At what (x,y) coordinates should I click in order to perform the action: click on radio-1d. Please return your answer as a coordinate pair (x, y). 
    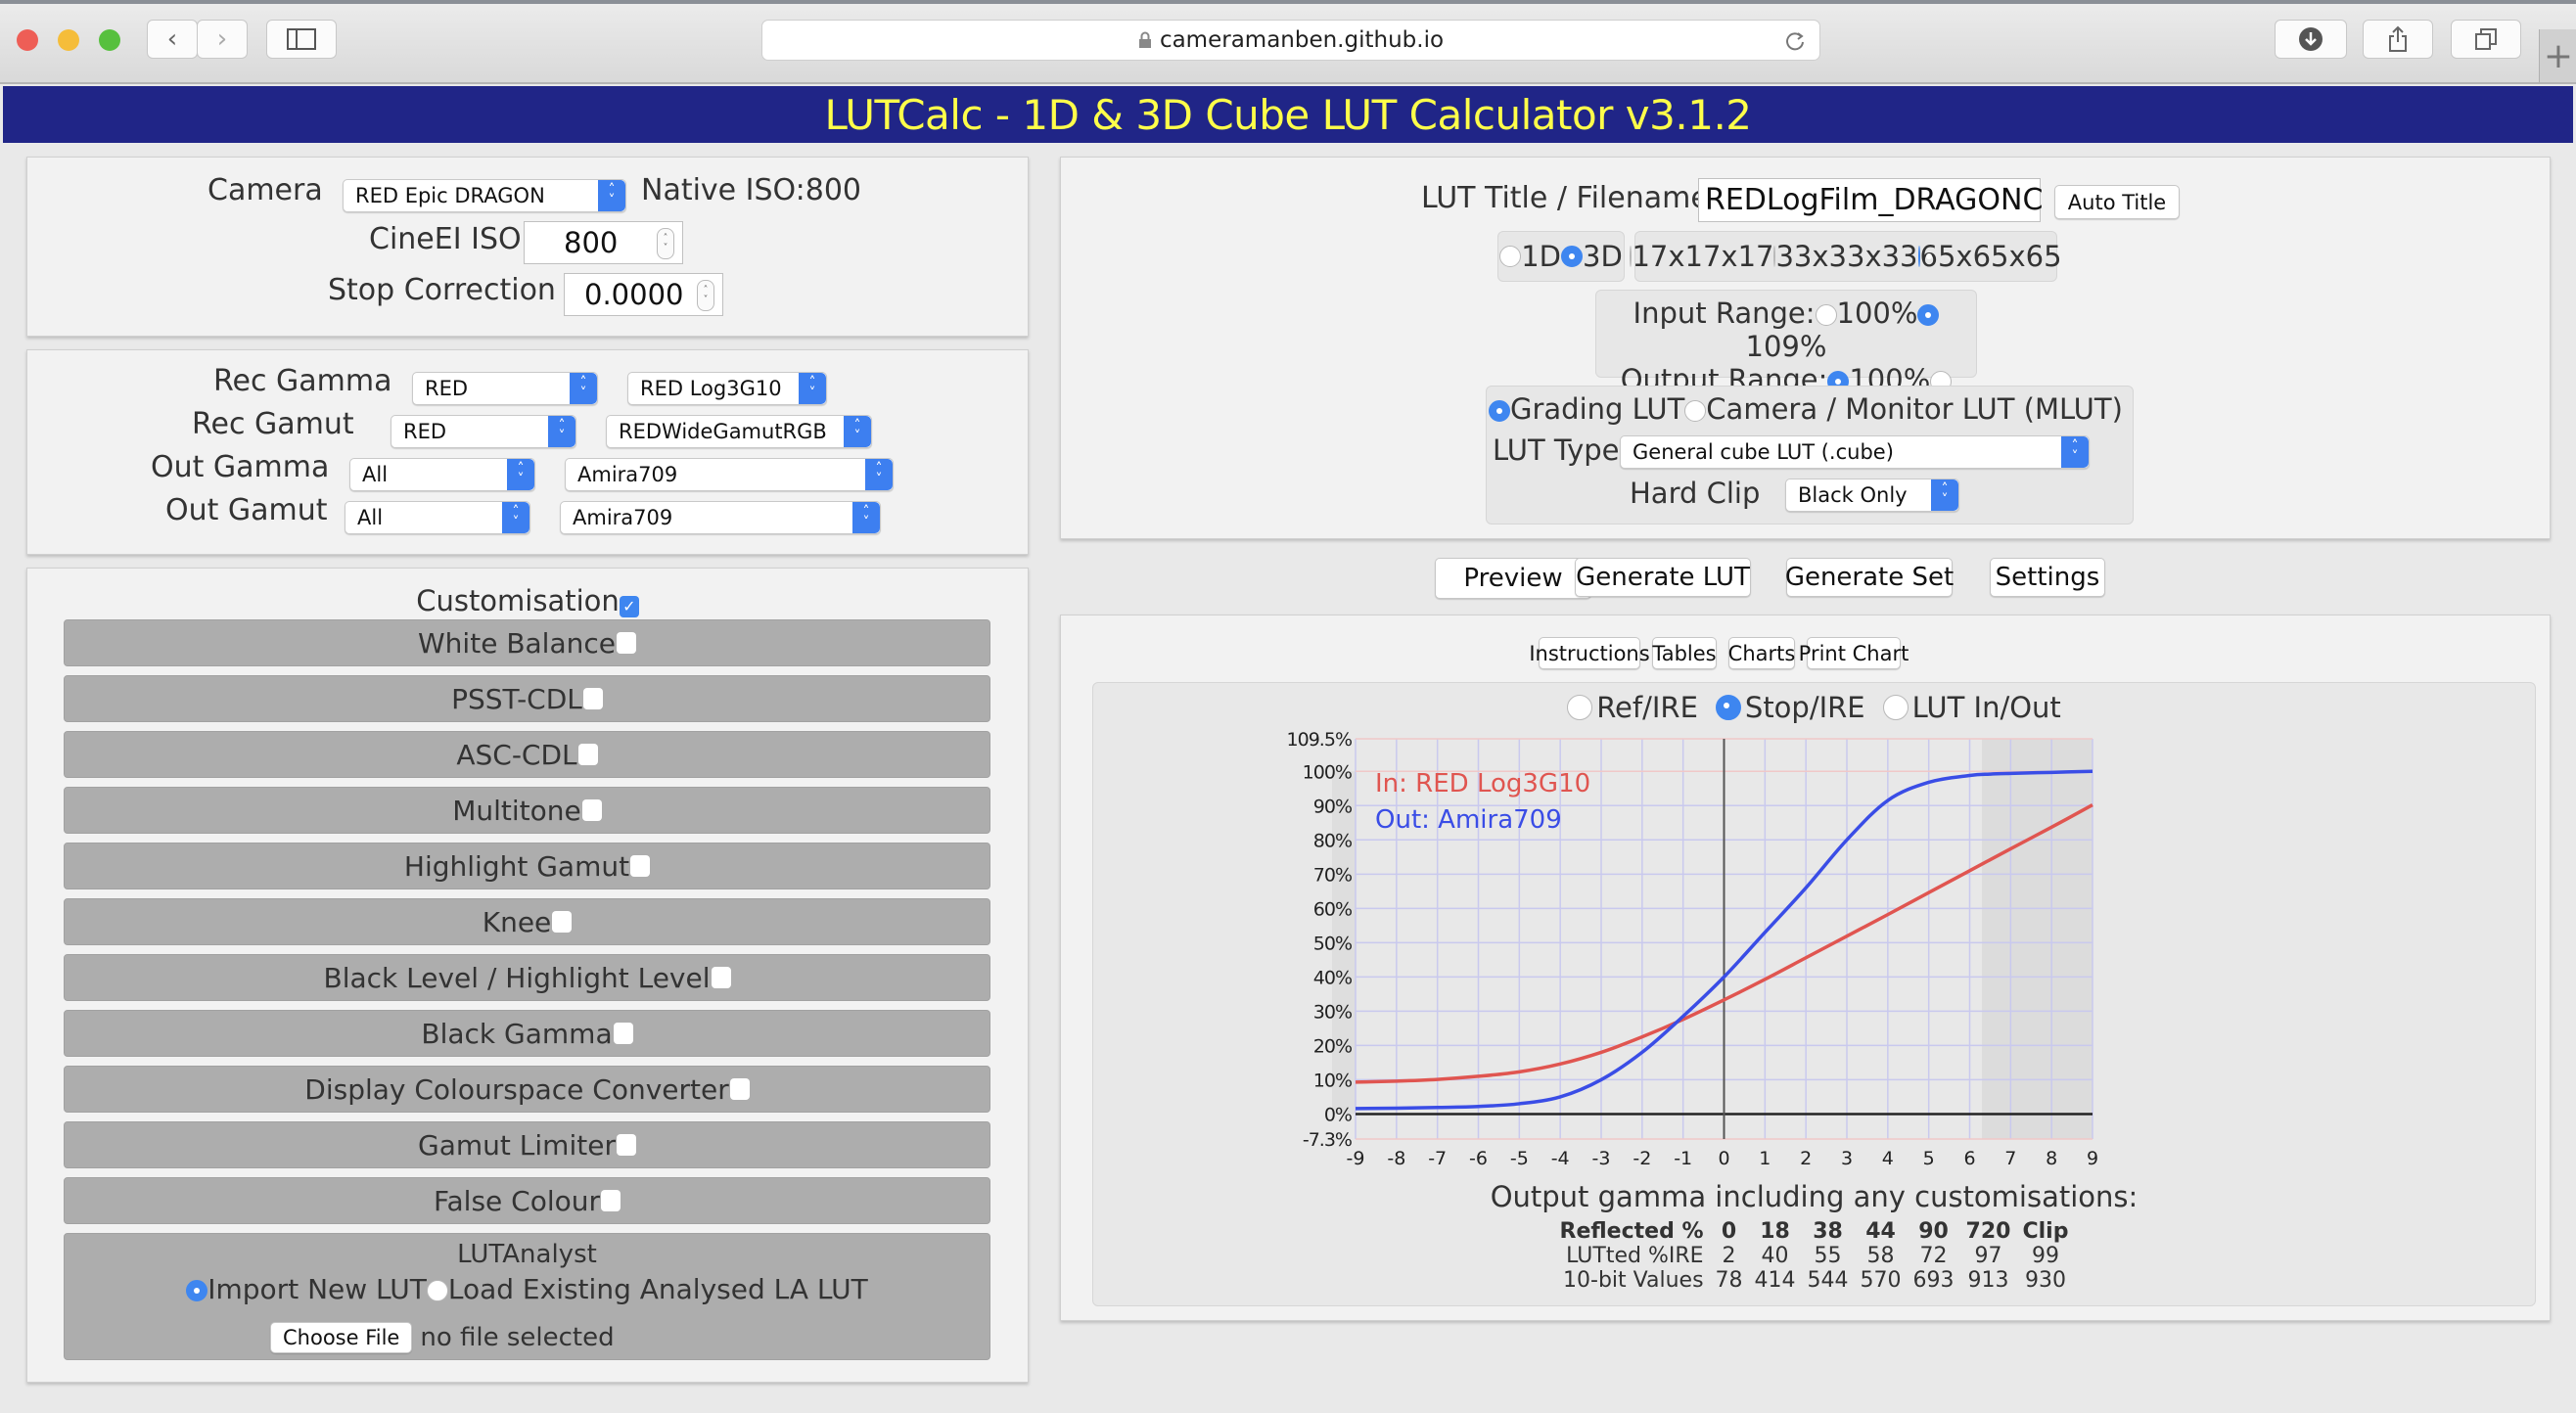
    Looking at the image, I should click on (1510, 256).